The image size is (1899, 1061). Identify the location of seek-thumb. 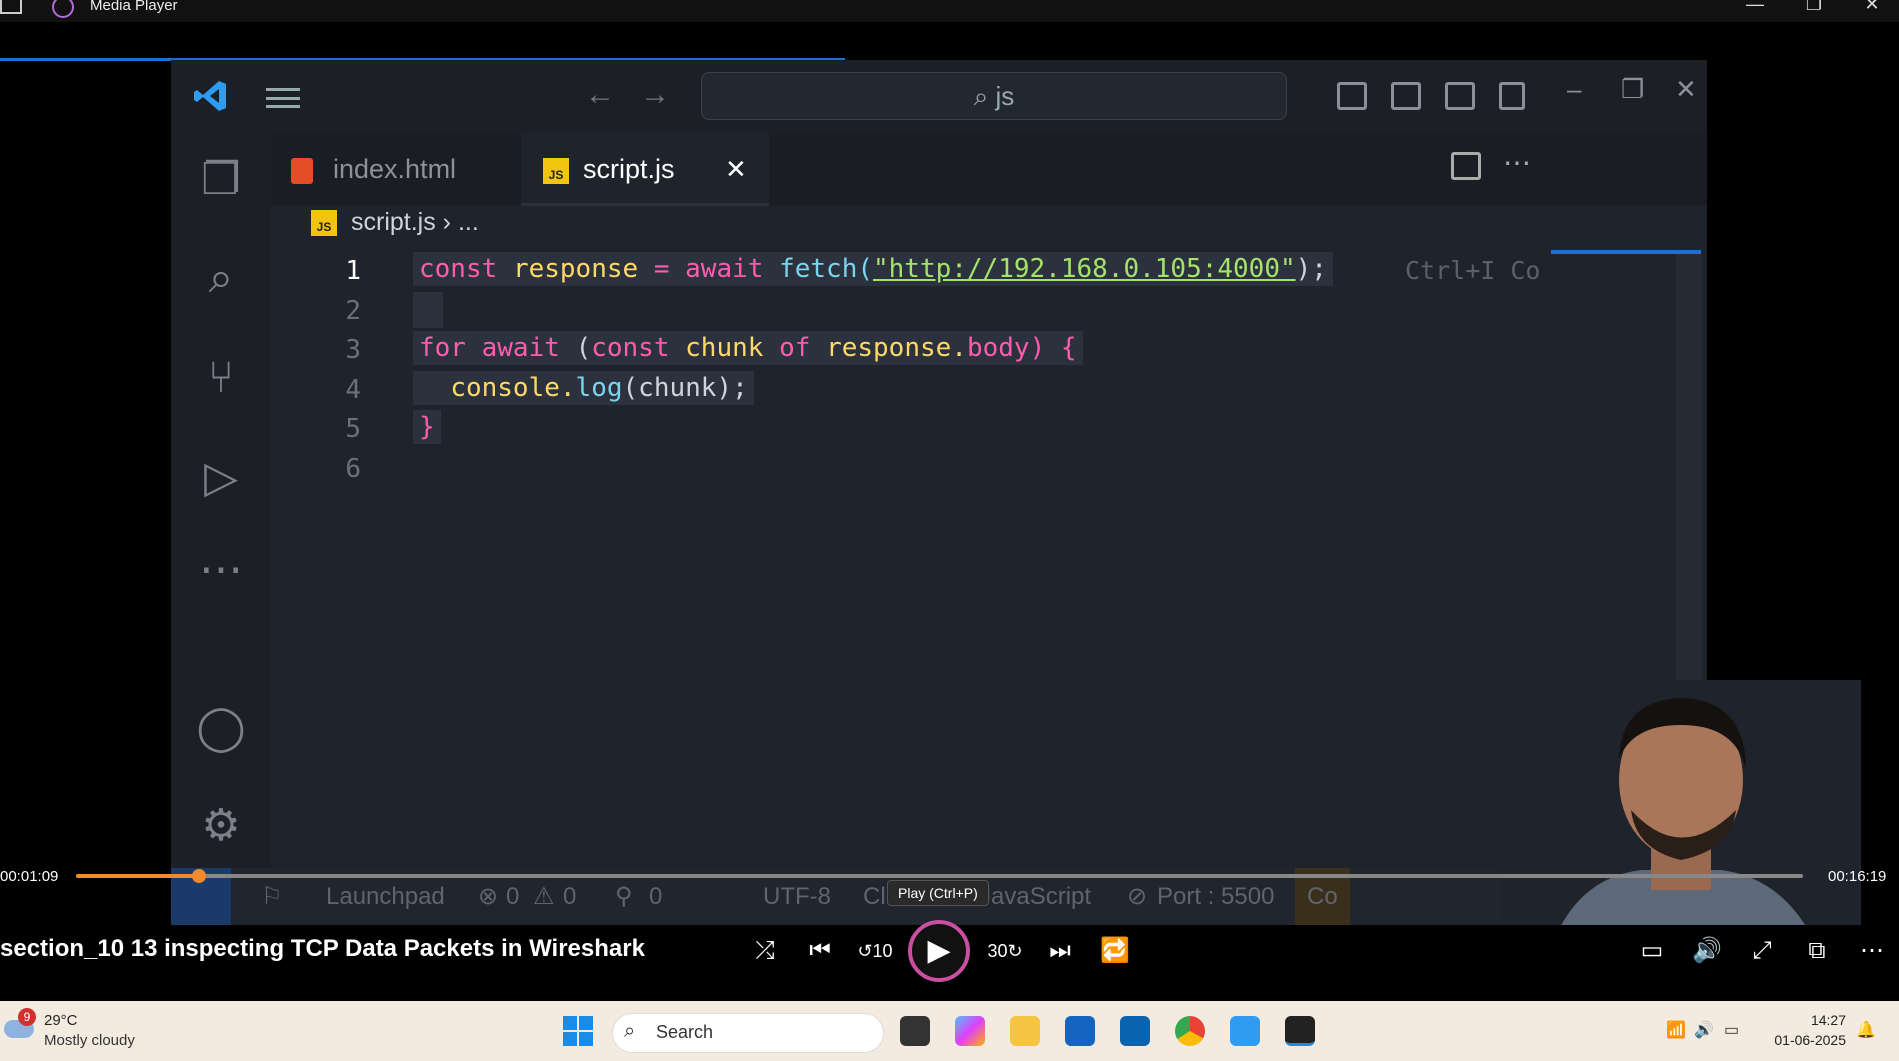
(198, 876).